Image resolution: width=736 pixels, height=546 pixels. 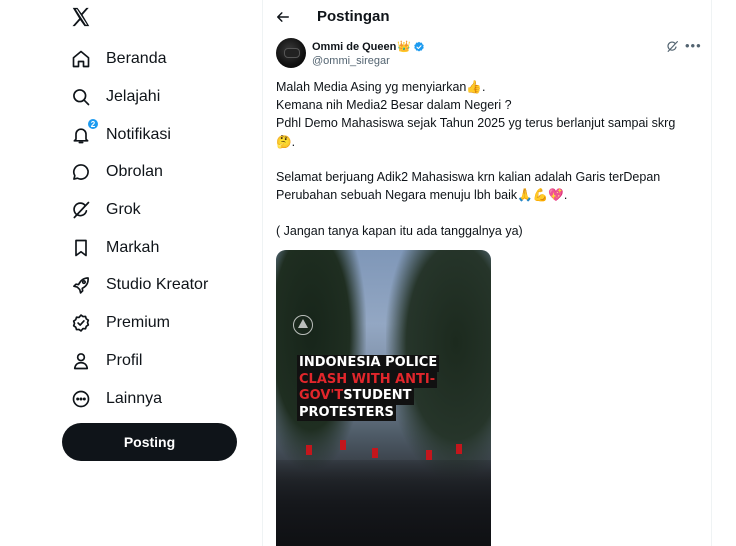 What do you see at coordinates (81, 361) in the screenshot?
I see `person-icon` at bounding box center [81, 361].